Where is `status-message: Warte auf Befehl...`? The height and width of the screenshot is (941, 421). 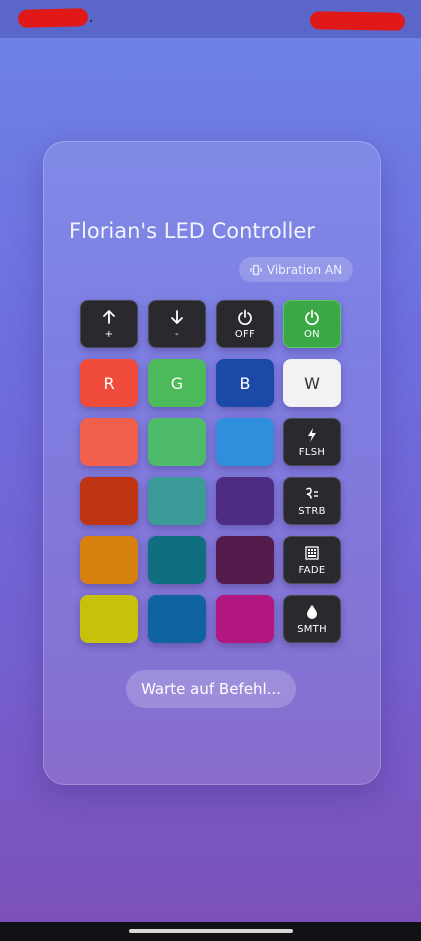 status-message: Warte auf Befehl... is located at coordinates (211, 689).